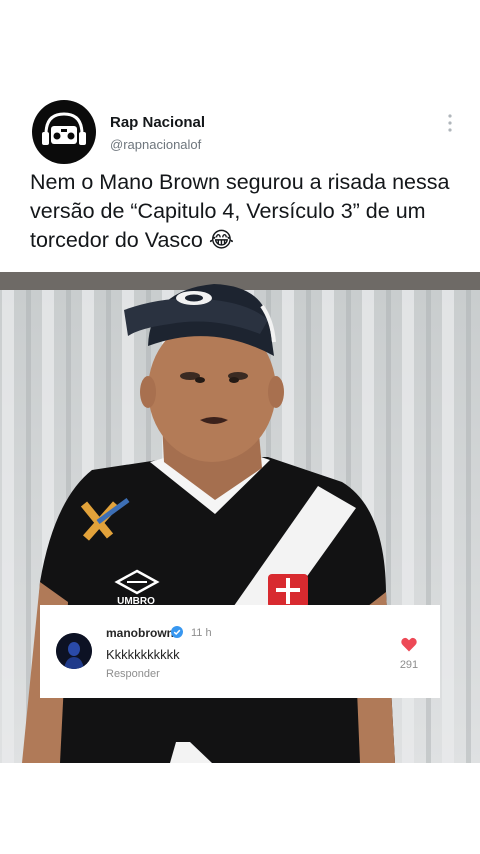 The width and height of the screenshot is (480, 854). I want to click on like-count: 291, so click(409, 665).